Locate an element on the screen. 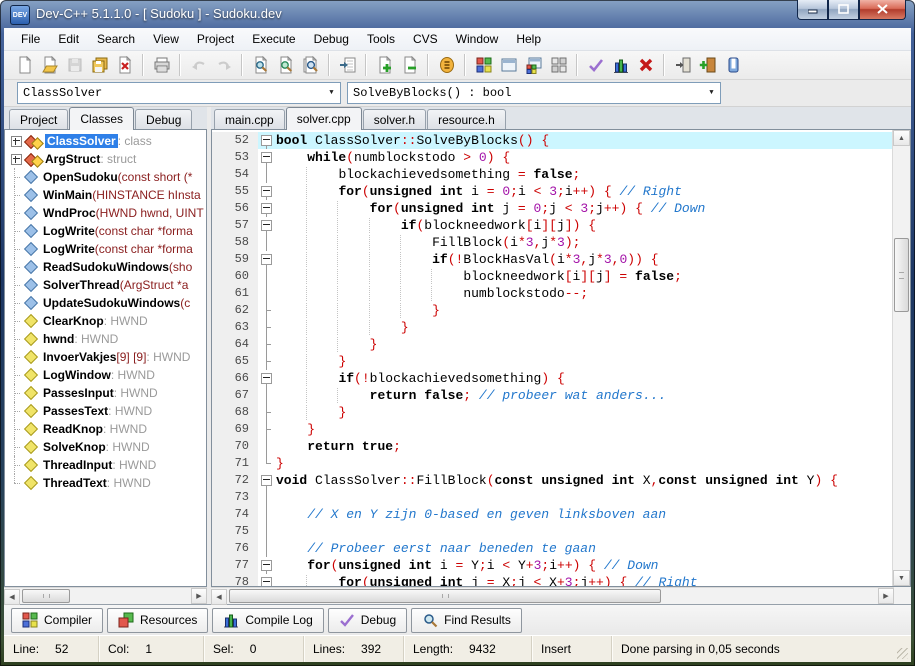 This screenshot has height=666, width=915. tree-item: ArgStruct : struct is located at coordinates (105, 159).